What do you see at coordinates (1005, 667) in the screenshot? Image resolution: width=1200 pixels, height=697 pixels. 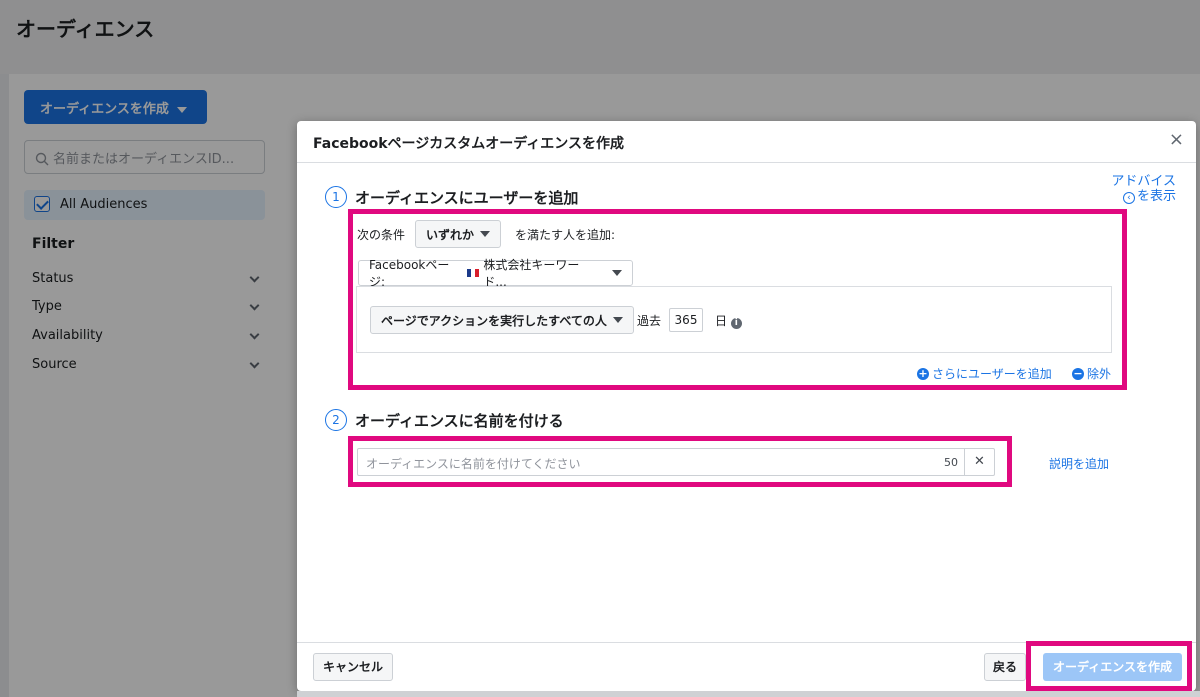 I see `back-button: 戻る` at bounding box center [1005, 667].